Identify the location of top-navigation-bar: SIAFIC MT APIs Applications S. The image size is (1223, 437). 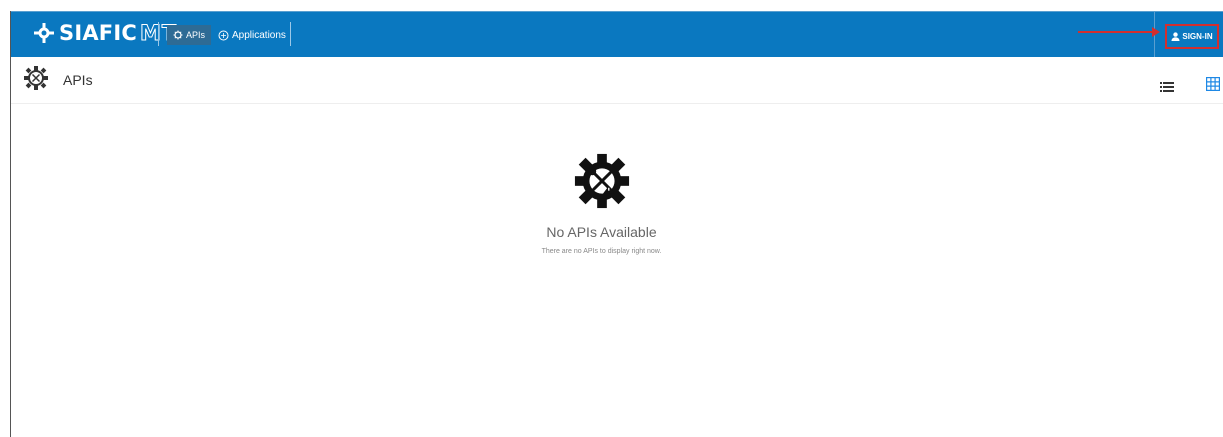
(617, 34).